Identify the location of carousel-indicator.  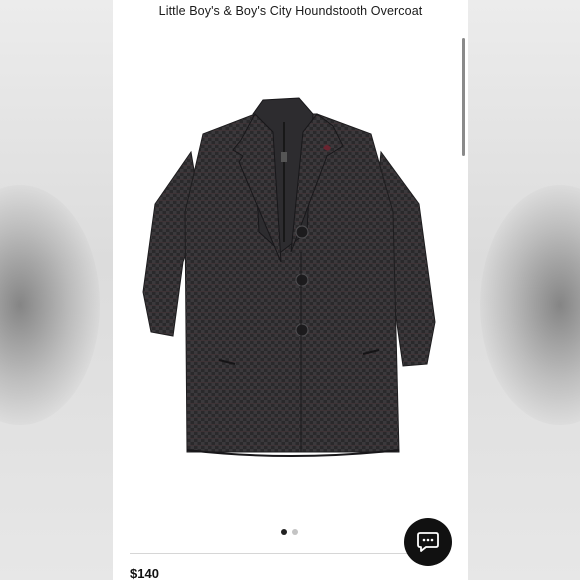
(289, 532).